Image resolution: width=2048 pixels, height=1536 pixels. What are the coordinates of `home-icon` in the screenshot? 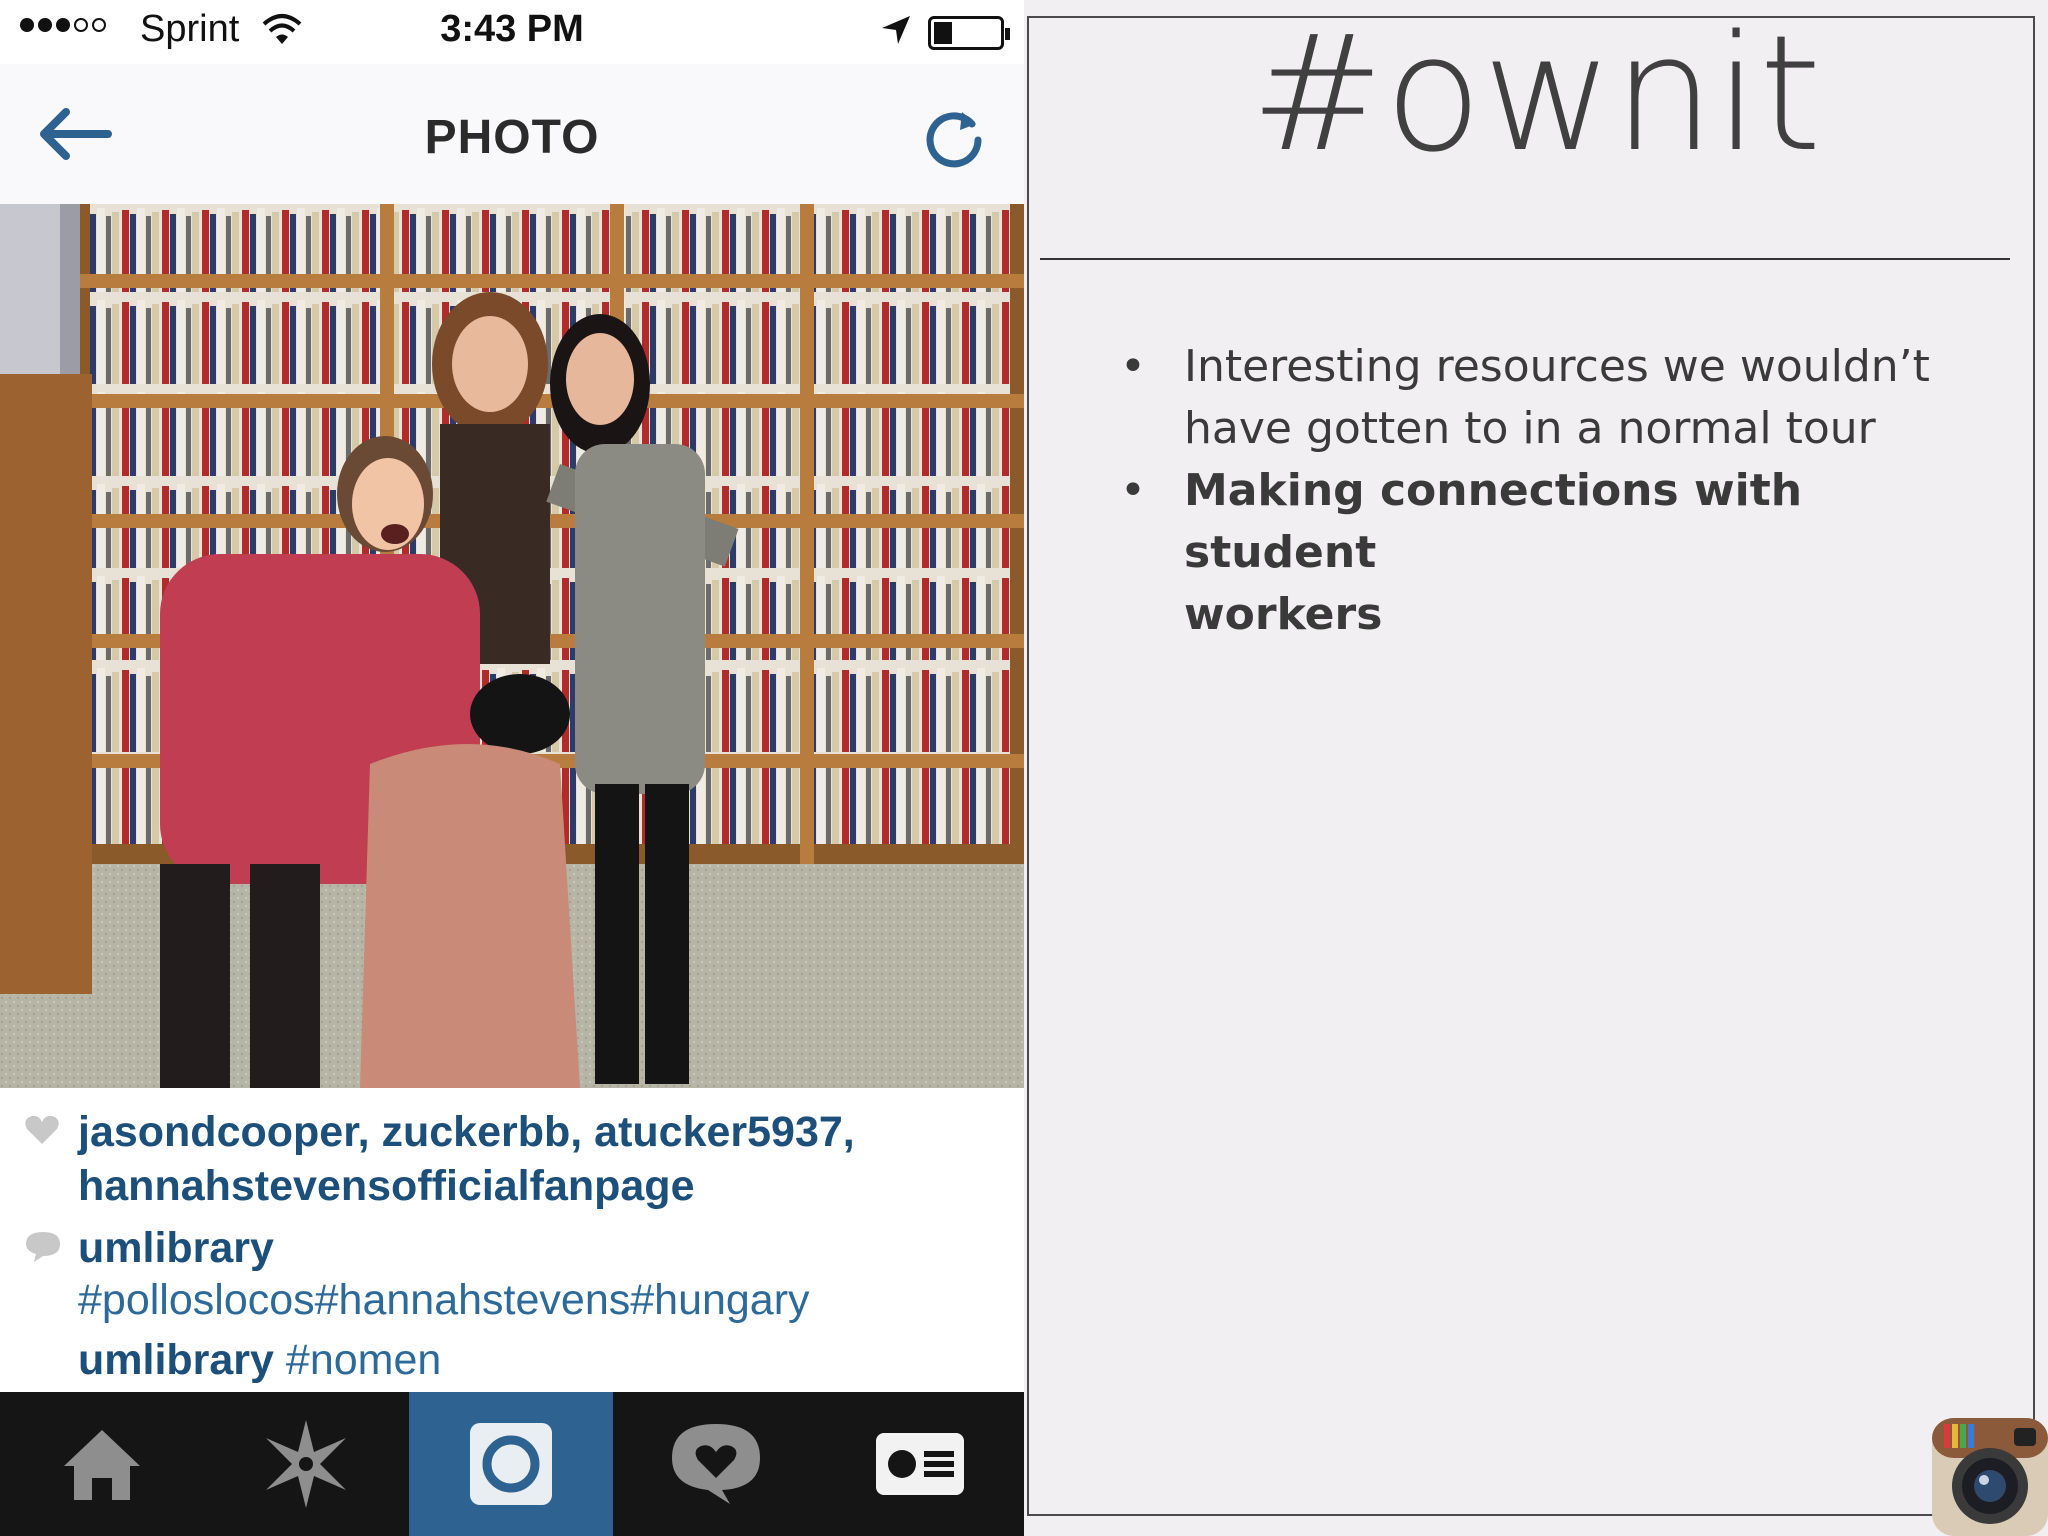 It's located at (102, 1465).